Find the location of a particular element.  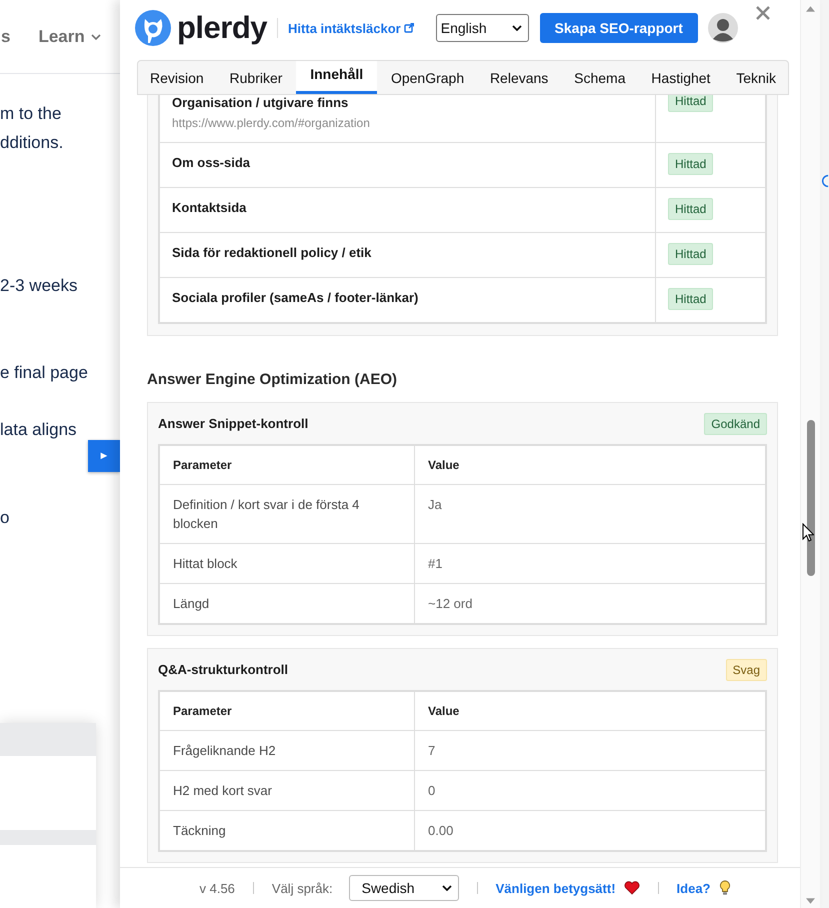

check-label: Sociala profiler (sameAs / footer-länkar) is located at coordinates (296, 297).